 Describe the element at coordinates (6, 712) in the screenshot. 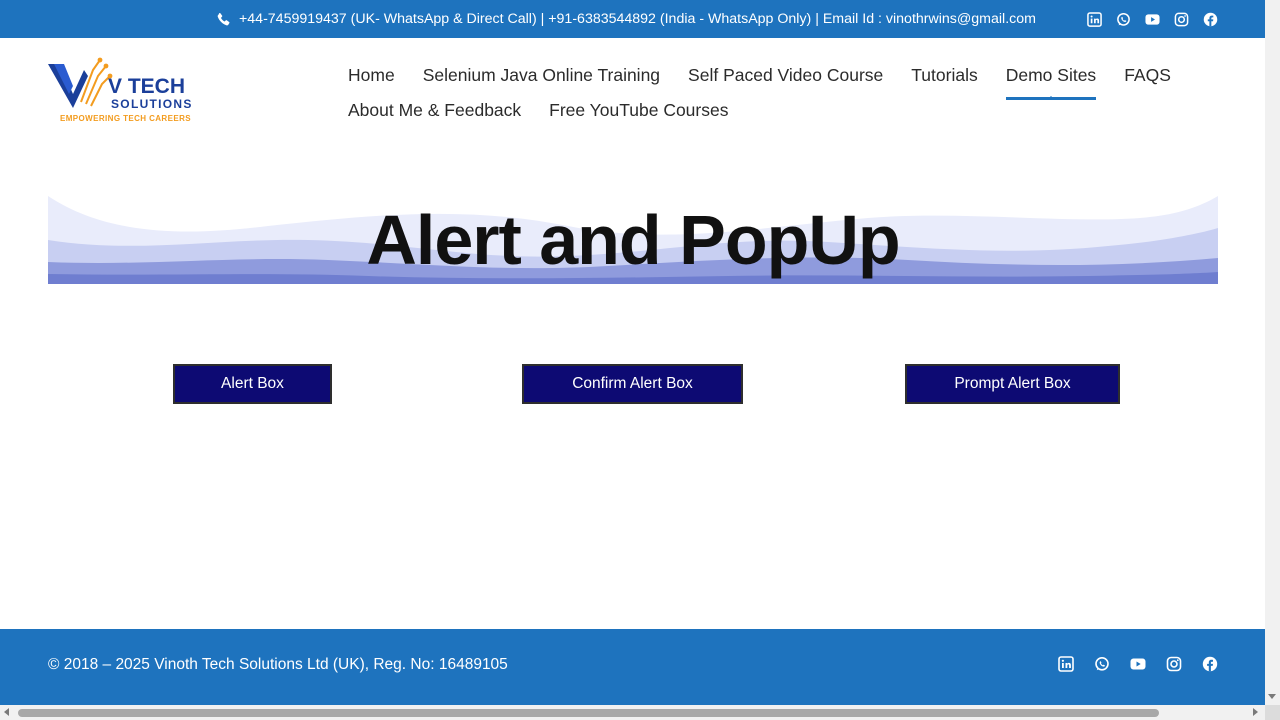

I see `scroll-left-arrow-icon` at that location.